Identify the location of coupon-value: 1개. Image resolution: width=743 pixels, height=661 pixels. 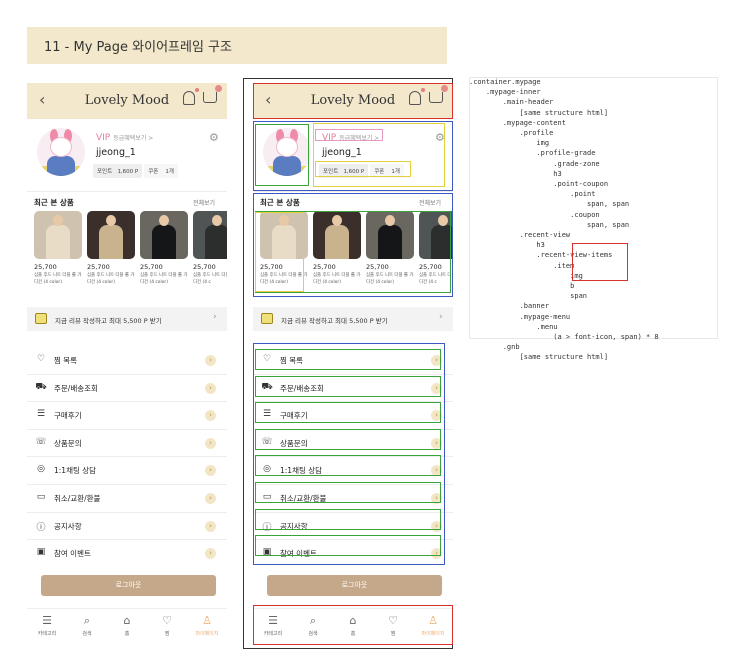
(395, 172).